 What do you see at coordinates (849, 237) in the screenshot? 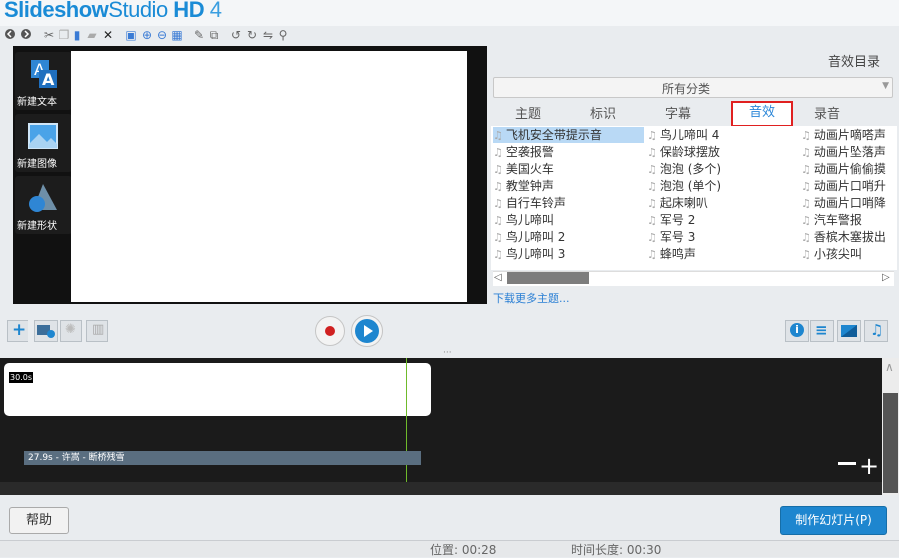
I see `sound-item: ♫ 香槟木塞拔出` at bounding box center [849, 237].